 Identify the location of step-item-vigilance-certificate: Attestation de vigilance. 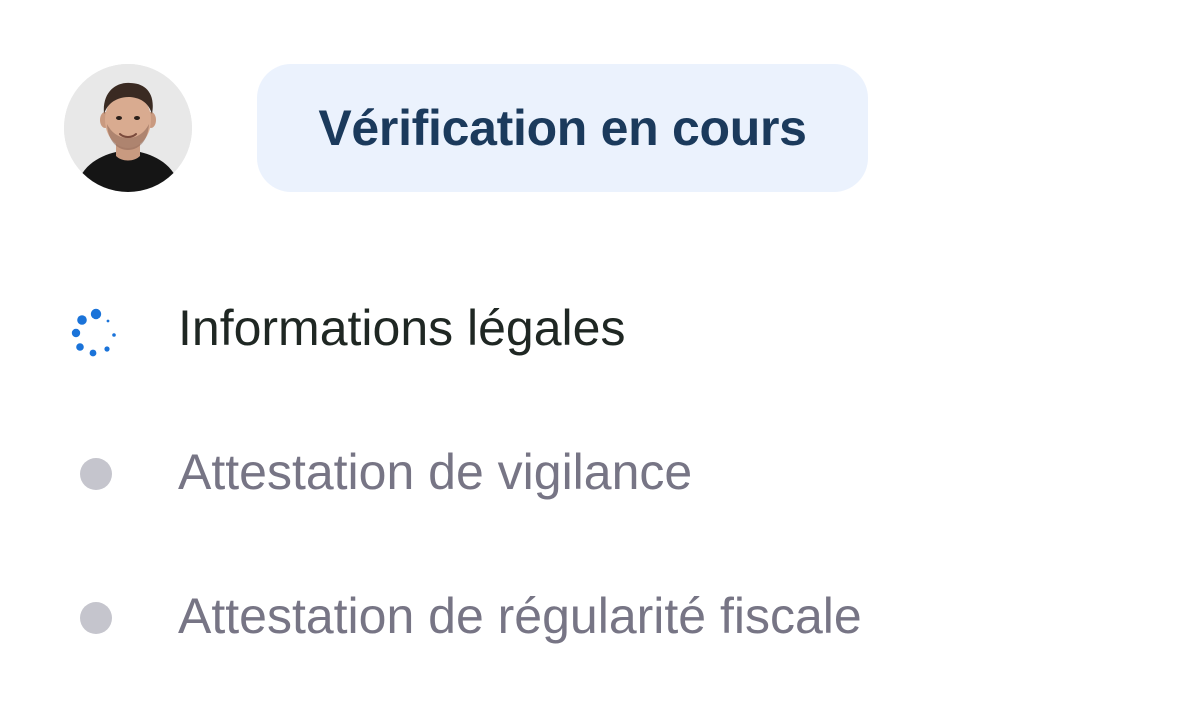
(600, 472).